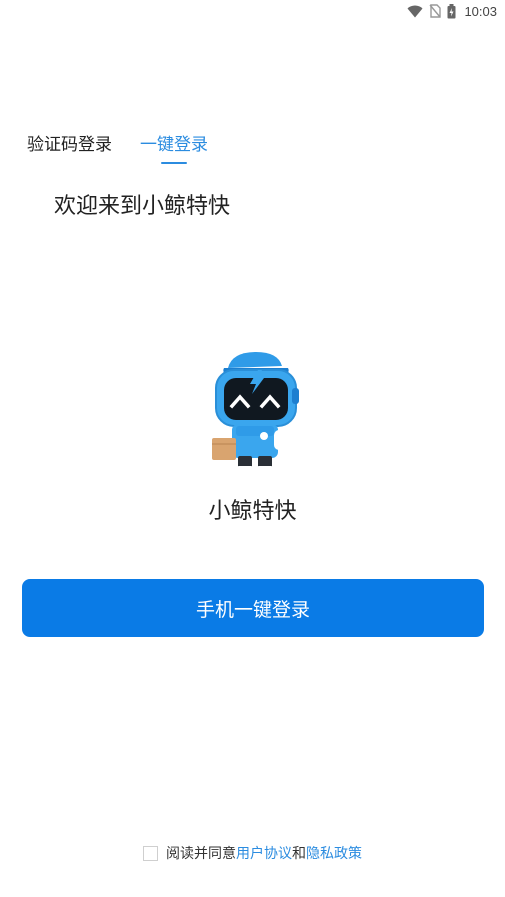 The width and height of the screenshot is (505, 897). I want to click on wifi-icon, so click(415, 11).